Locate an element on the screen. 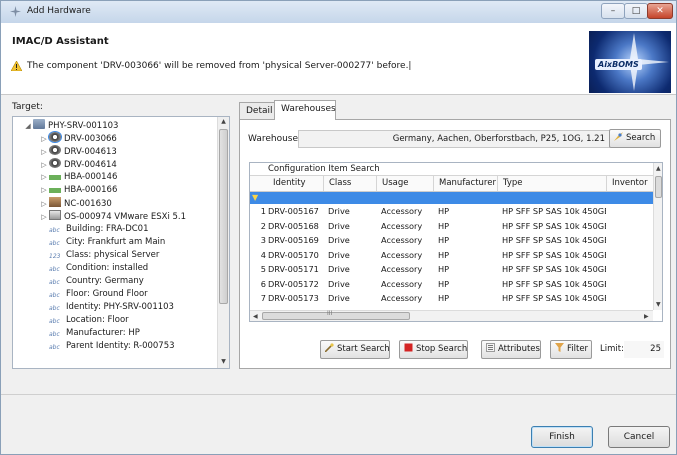 This screenshot has width=677, height=455. tree-item: abc Floor: Ground Floor is located at coordinates (93, 294).